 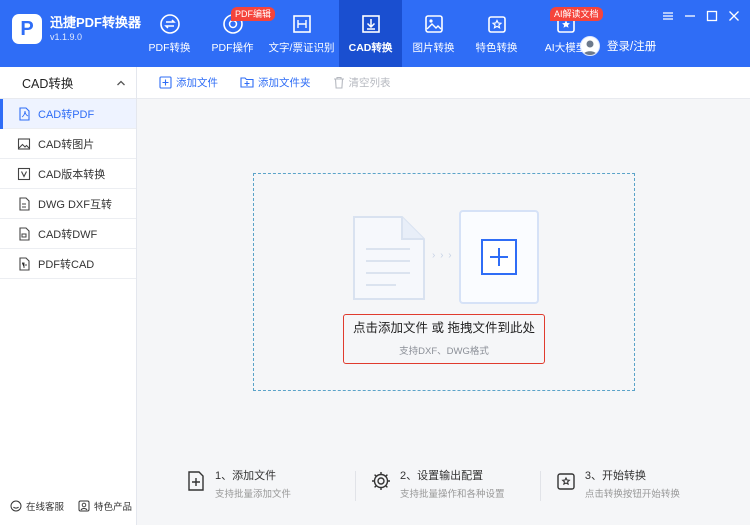 I want to click on nav-ocr: 文字/票证识别, so click(x=301, y=33).